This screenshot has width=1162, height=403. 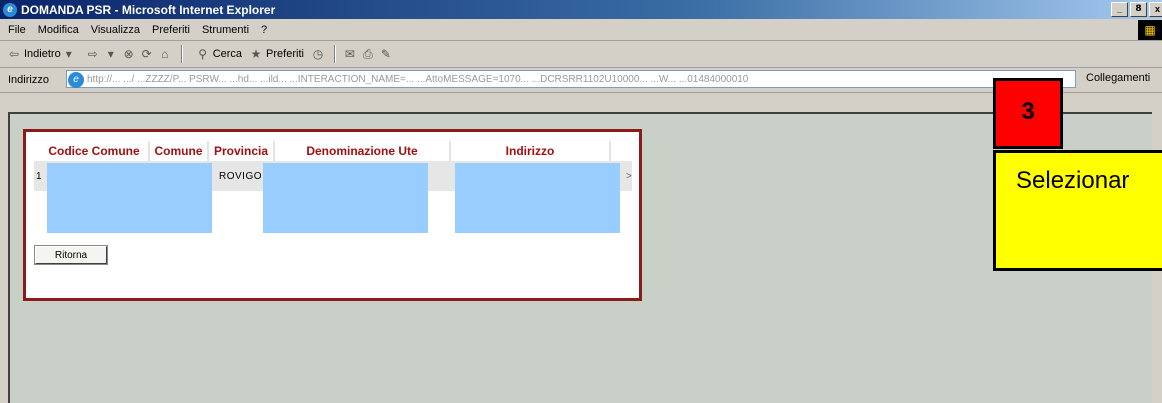 What do you see at coordinates (256, 54) in the screenshot?
I see `favorites-icon: ★` at bounding box center [256, 54].